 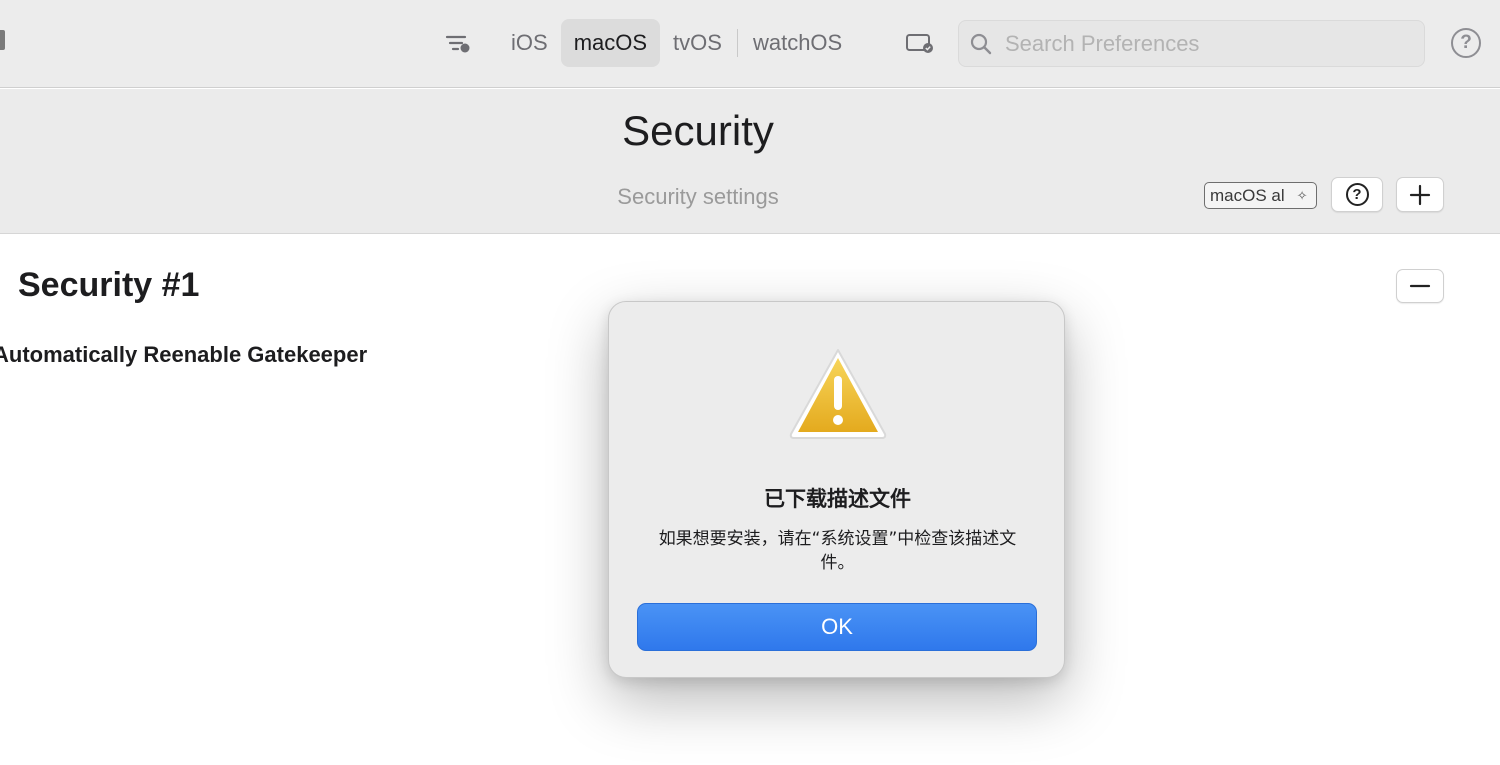 What do you see at coordinates (610, 43) in the screenshot?
I see `tab-macos: macOS` at bounding box center [610, 43].